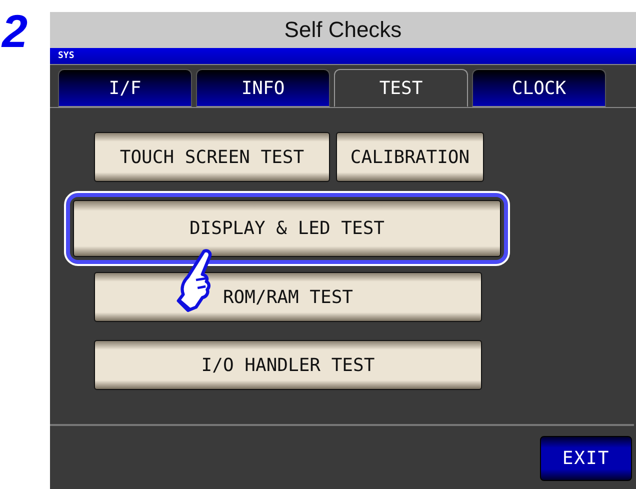  What do you see at coordinates (401, 88) in the screenshot?
I see `tab: TEST` at bounding box center [401, 88].